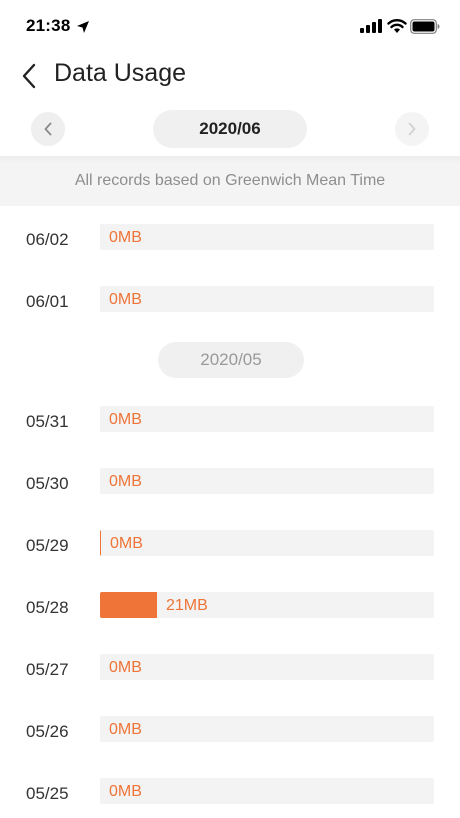  I want to click on month-selector: 2020/06, so click(230, 130).